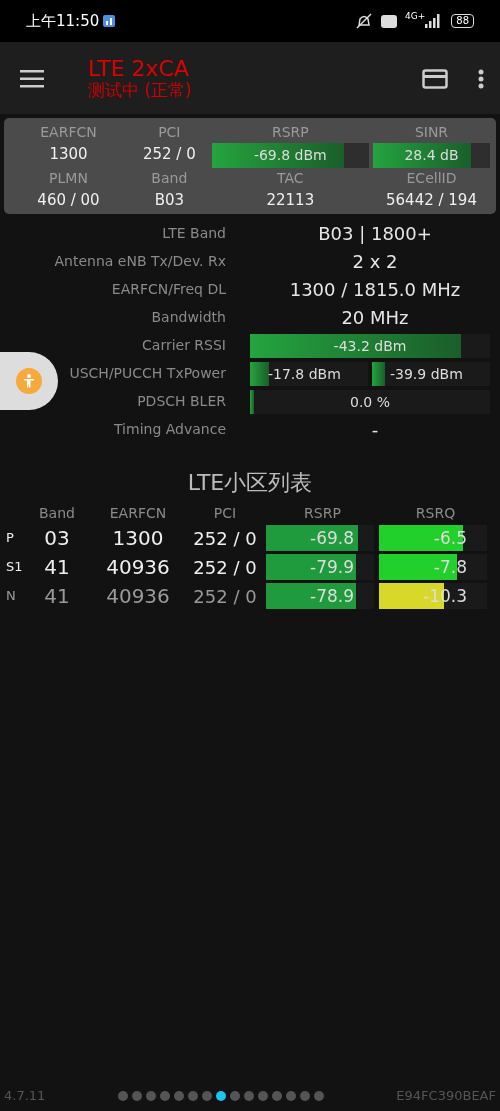 Image resolution: width=500 pixels, height=1111 pixels. What do you see at coordinates (370, 346) in the screenshot?
I see `level-value: -43.2 dBm` at bounding box center [370, 346].